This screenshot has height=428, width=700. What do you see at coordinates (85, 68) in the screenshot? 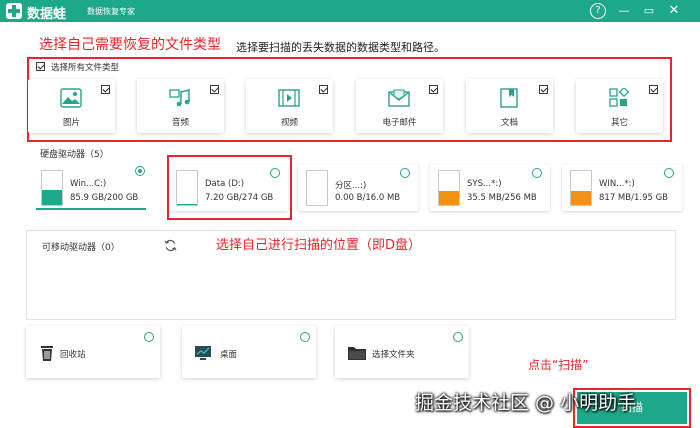
I see `select-all-label: 选择所有文件类型` at bounding box center [85, 68].